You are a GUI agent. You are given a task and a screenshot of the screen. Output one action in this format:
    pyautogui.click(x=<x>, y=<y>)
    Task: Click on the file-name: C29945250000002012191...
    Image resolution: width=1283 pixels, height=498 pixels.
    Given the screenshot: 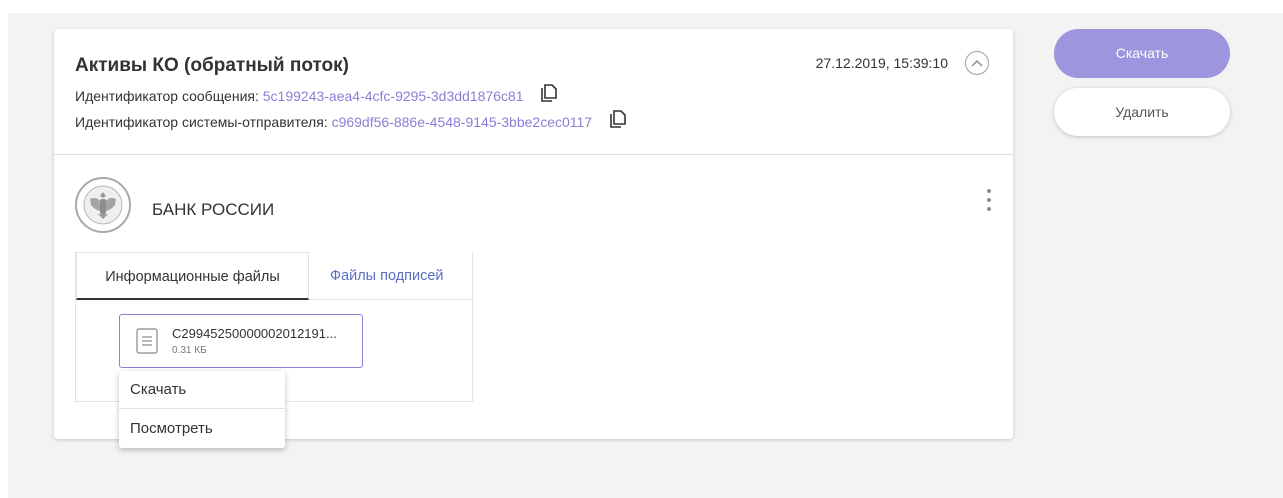 What is the action you would take?
    pyautogui.click(x=254, y=333)
    